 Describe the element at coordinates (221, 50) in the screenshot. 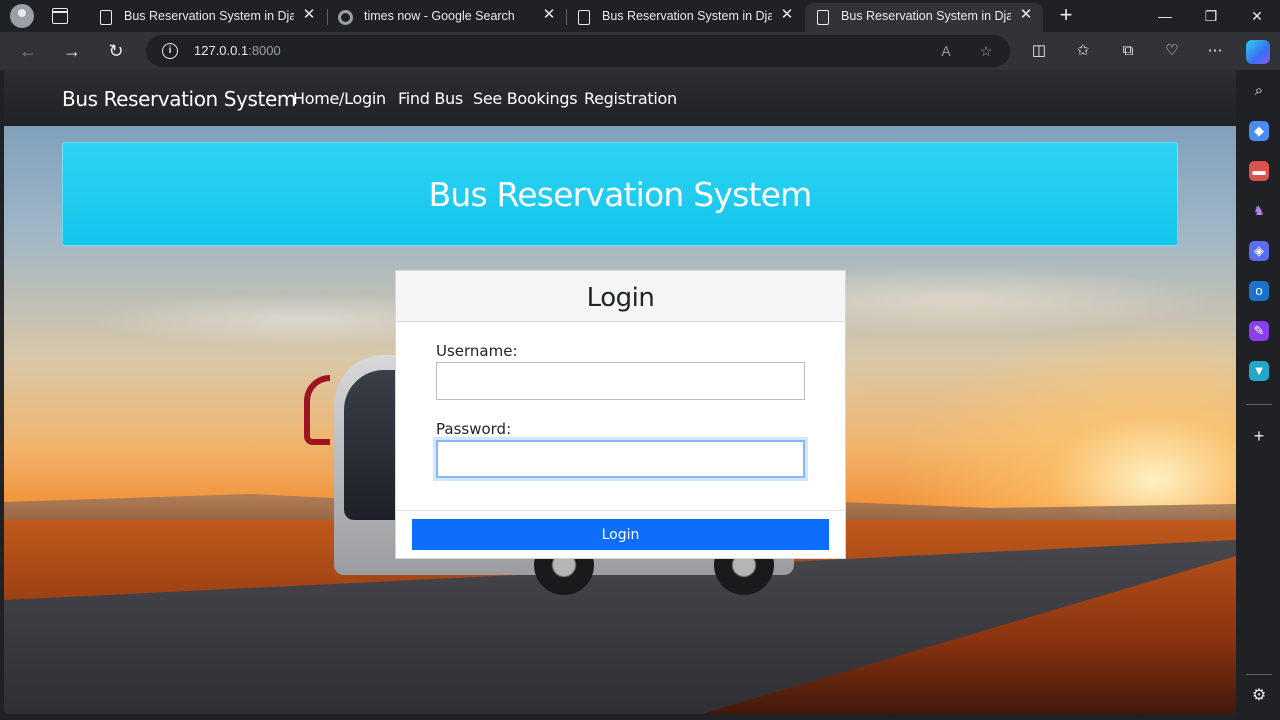

I see `url-host: 127.0.0.1` at that location.